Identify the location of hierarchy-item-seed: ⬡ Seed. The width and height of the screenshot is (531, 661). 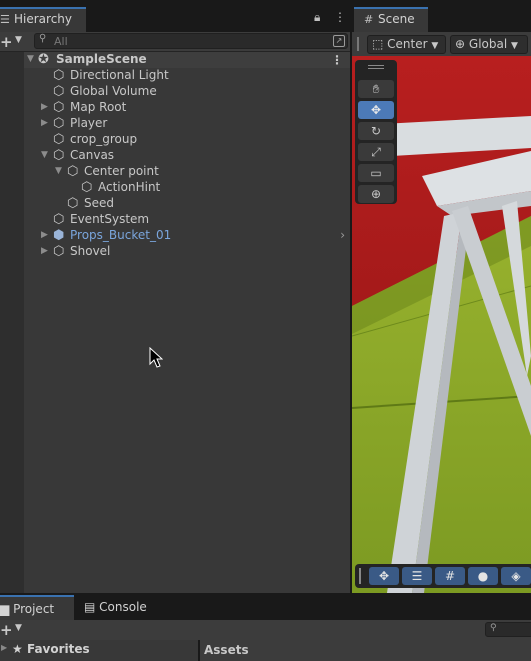
(187, 204).